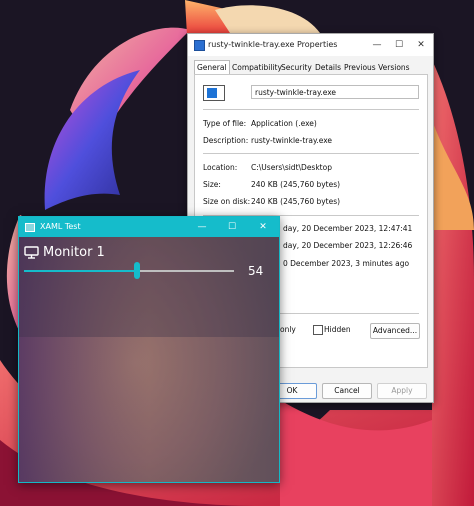 The image size is (474, 506). What do you see at coordinates (347, 391) in the screenshot?
I see `cancel-button: Cancel` at bounding box center [347, 391].